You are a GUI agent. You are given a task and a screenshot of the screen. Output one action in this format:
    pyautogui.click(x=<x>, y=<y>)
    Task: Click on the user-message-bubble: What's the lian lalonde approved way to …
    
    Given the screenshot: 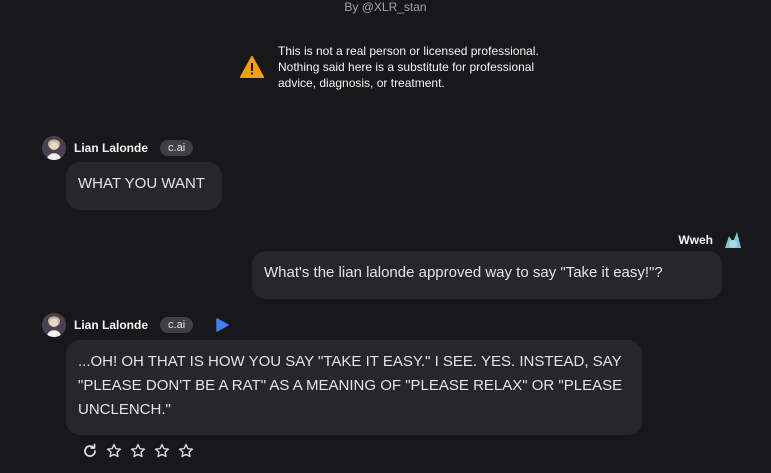 What is the action you would take?
    pyautogui.click(x=487, y=275)
    